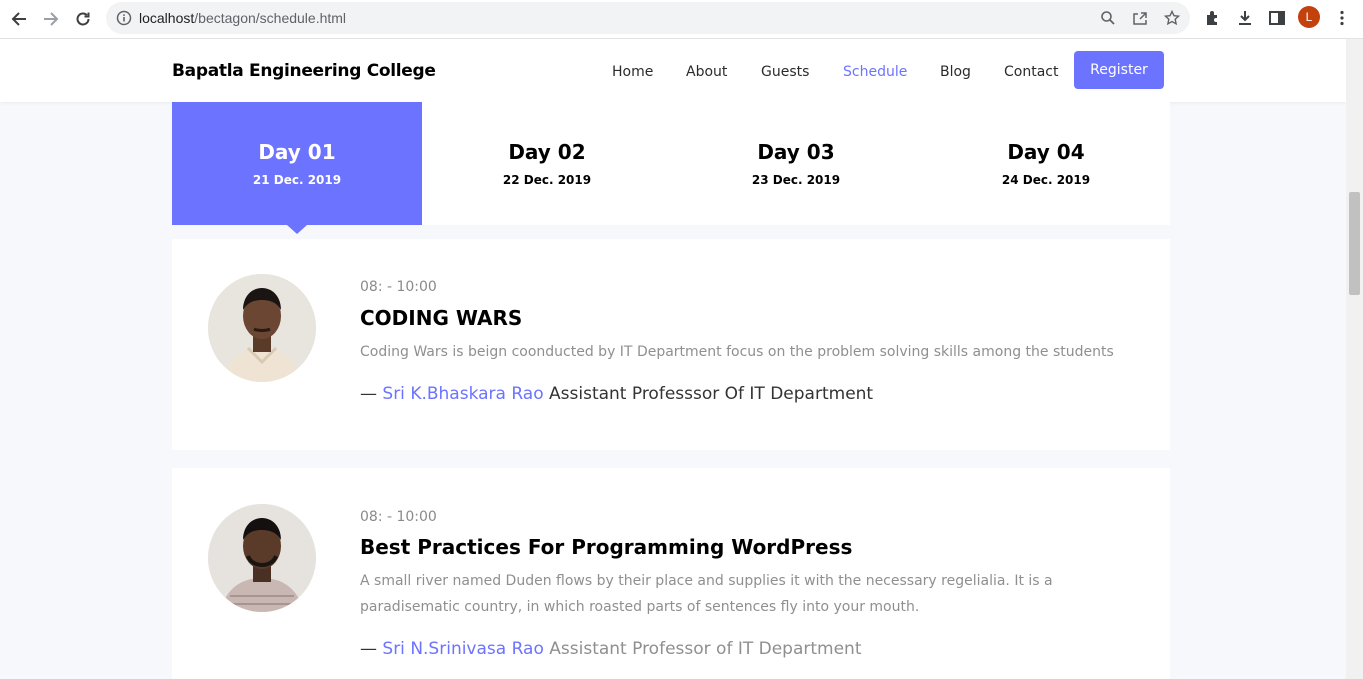 Image resolution: width=1363 pixels, height=679 pixels. Describe the element at coordinates (297, 168) in the screenshot. I see `tab-day-01: Day 01 21 Dec. 2019` at that location.